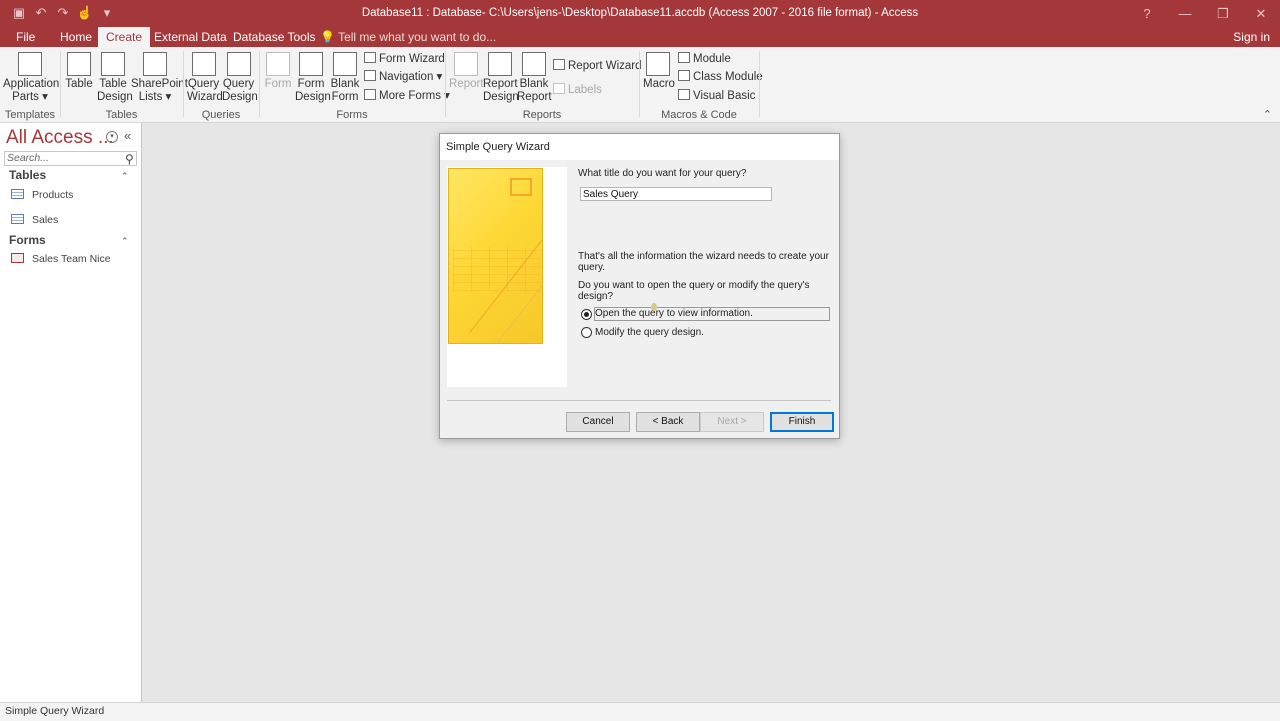 The height and width of the screenshot is (721, 1280). I want to click on tab-external-data: External Data, so click(190, 37).